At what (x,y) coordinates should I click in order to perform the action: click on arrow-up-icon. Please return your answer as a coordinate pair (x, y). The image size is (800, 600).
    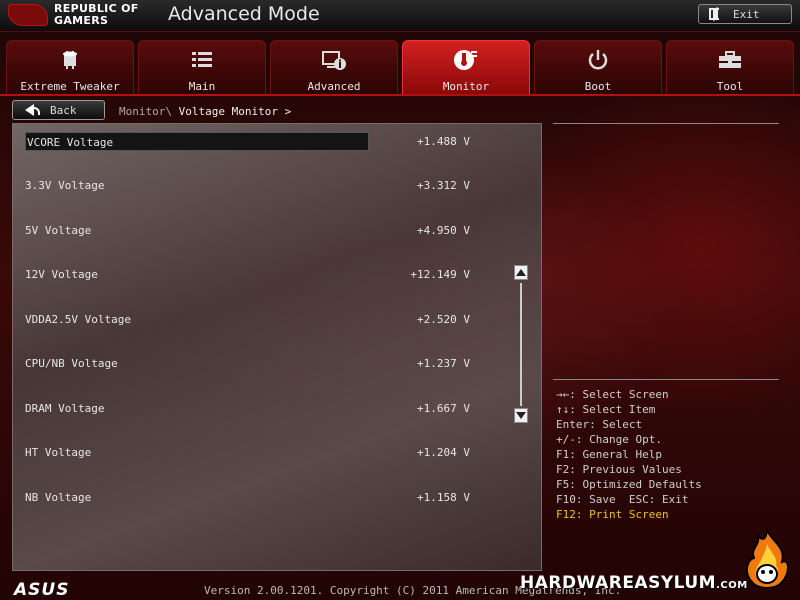
    Looking at the image, I should click on (521, 272).